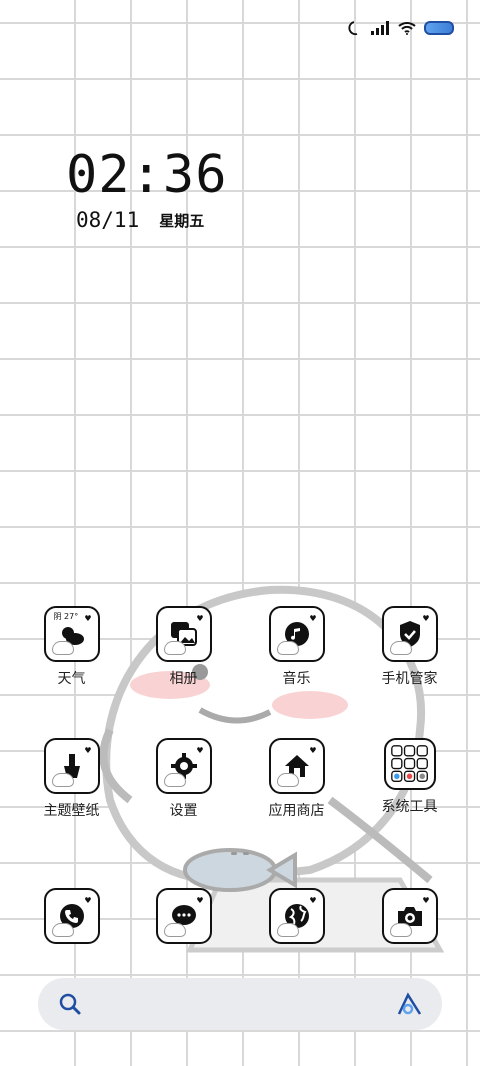  Describe the element at coordinates (147, 175) in the screenshot. I see `clock-time: 02:36` at that location.